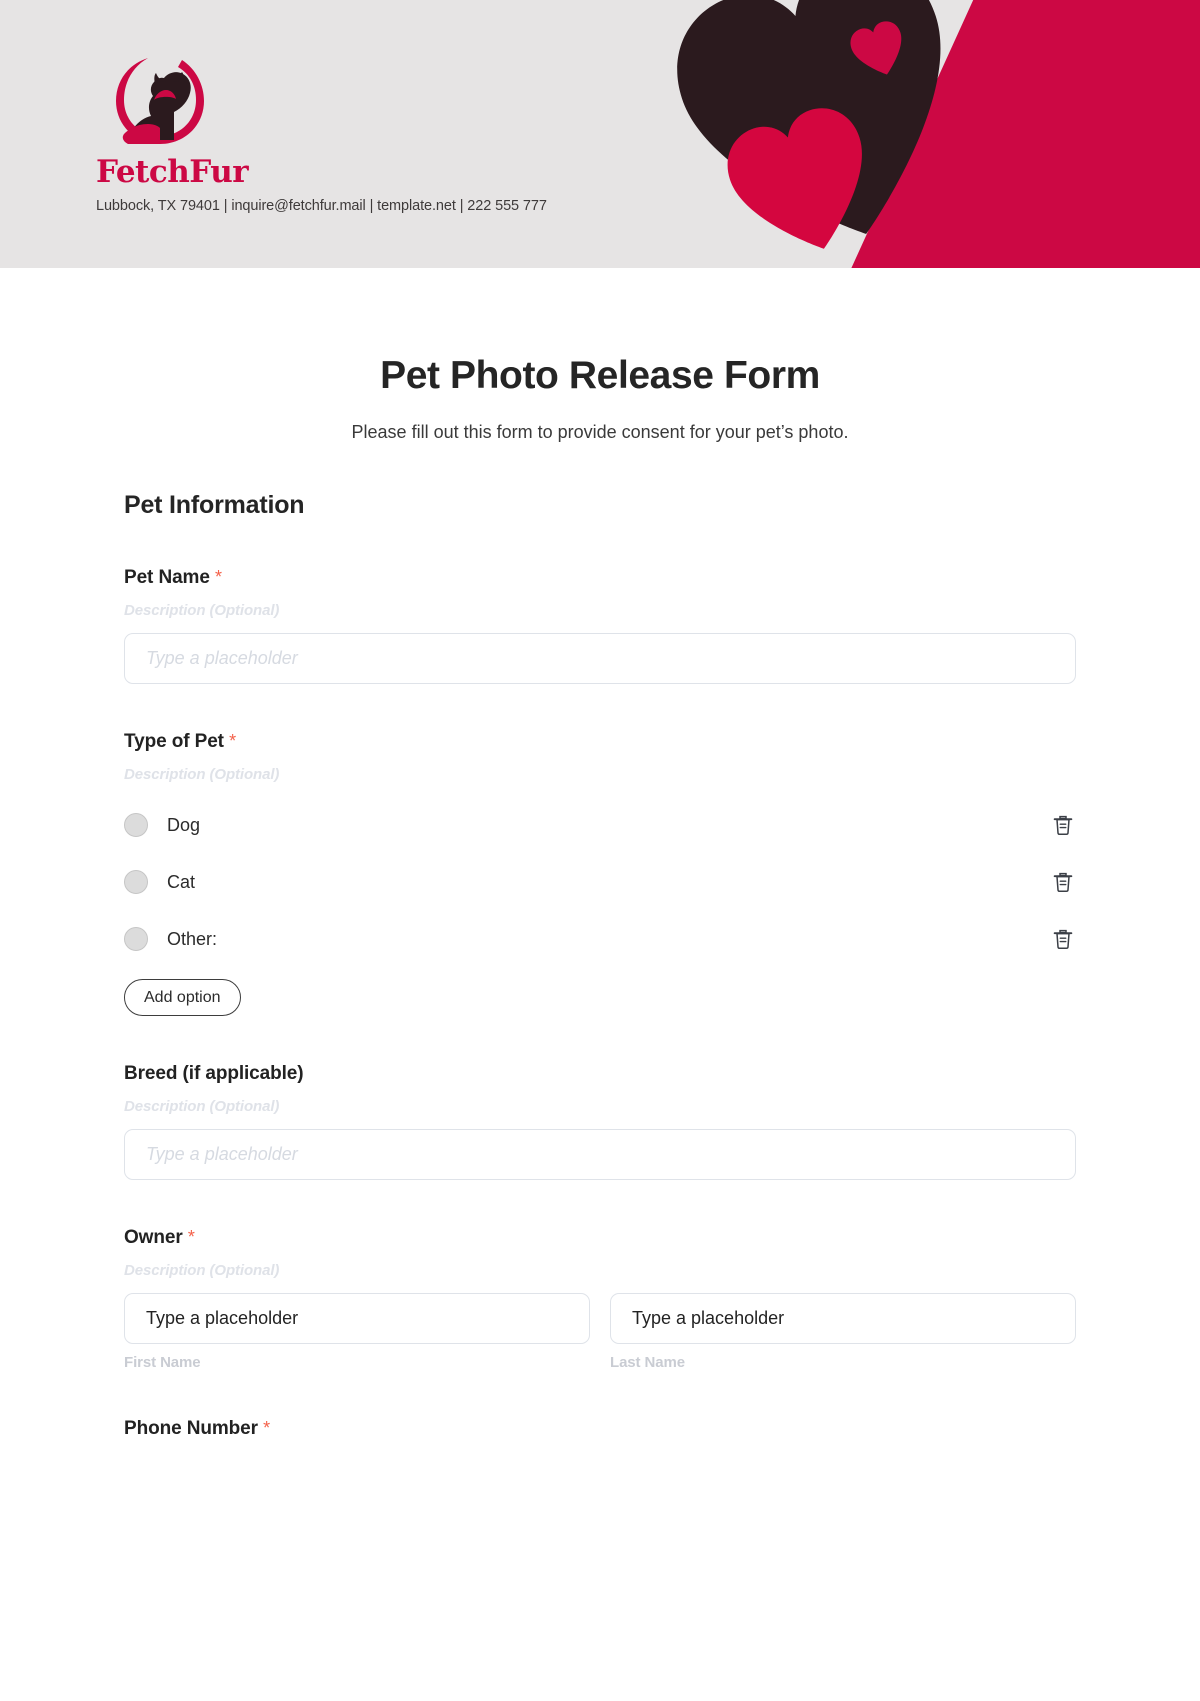  Describe the element at coordinates (600, 1238) in the screenshot. I see `field-label: Owner *` at that location.